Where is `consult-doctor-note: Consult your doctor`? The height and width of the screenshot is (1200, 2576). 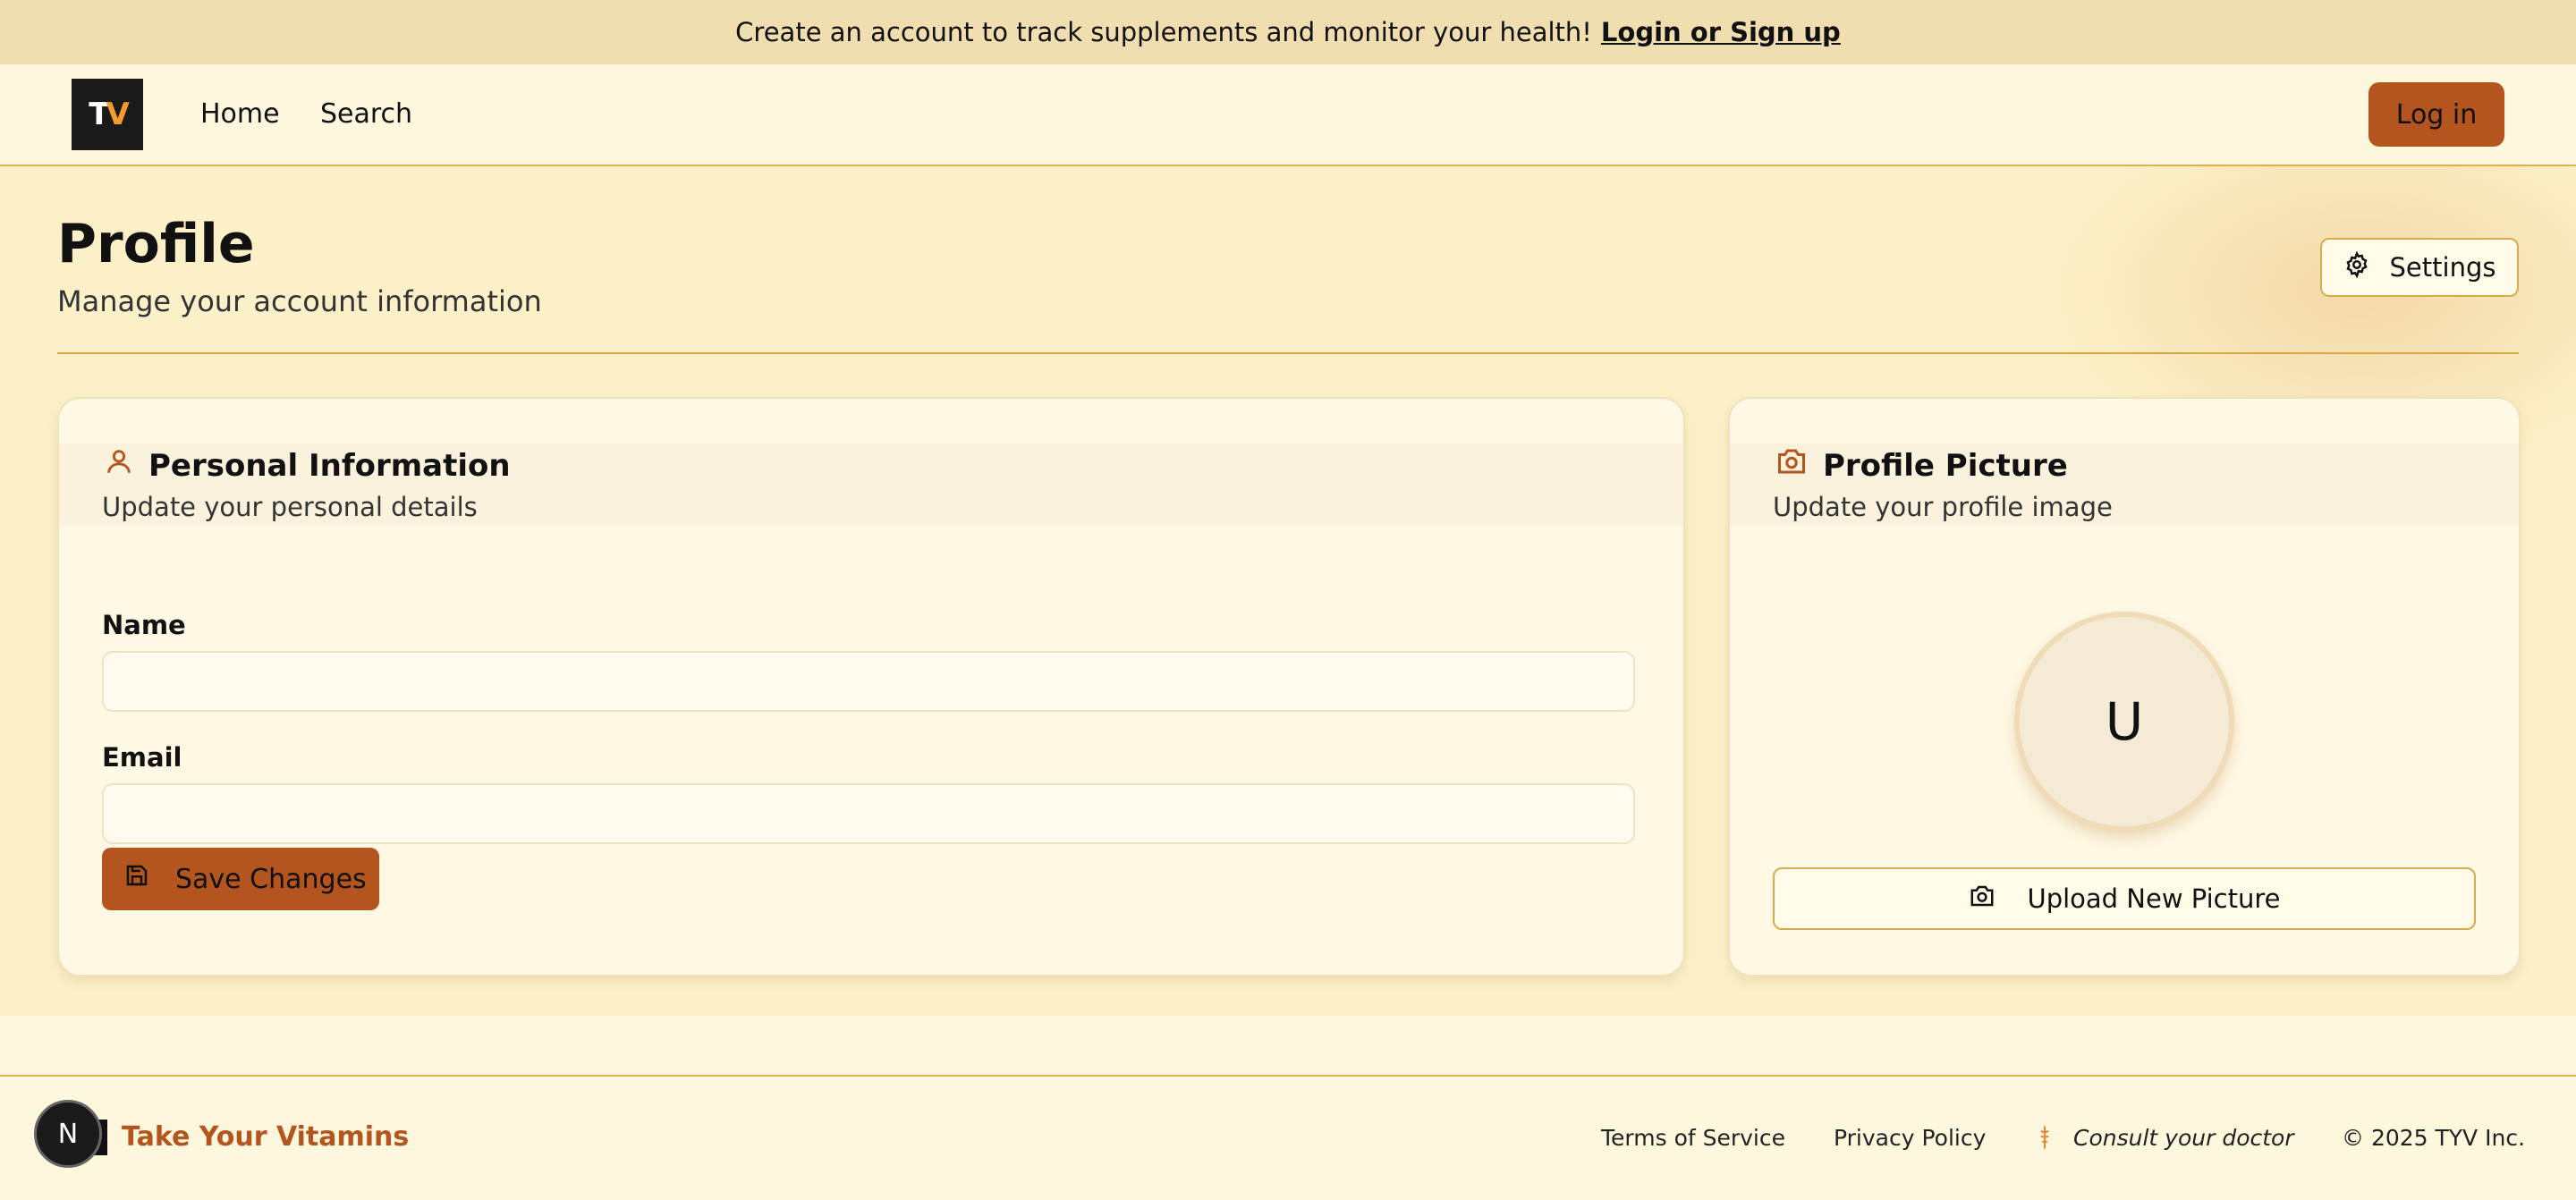 consult-doctor-note: Consult your doctor is located at coordinates (2183, 1138).